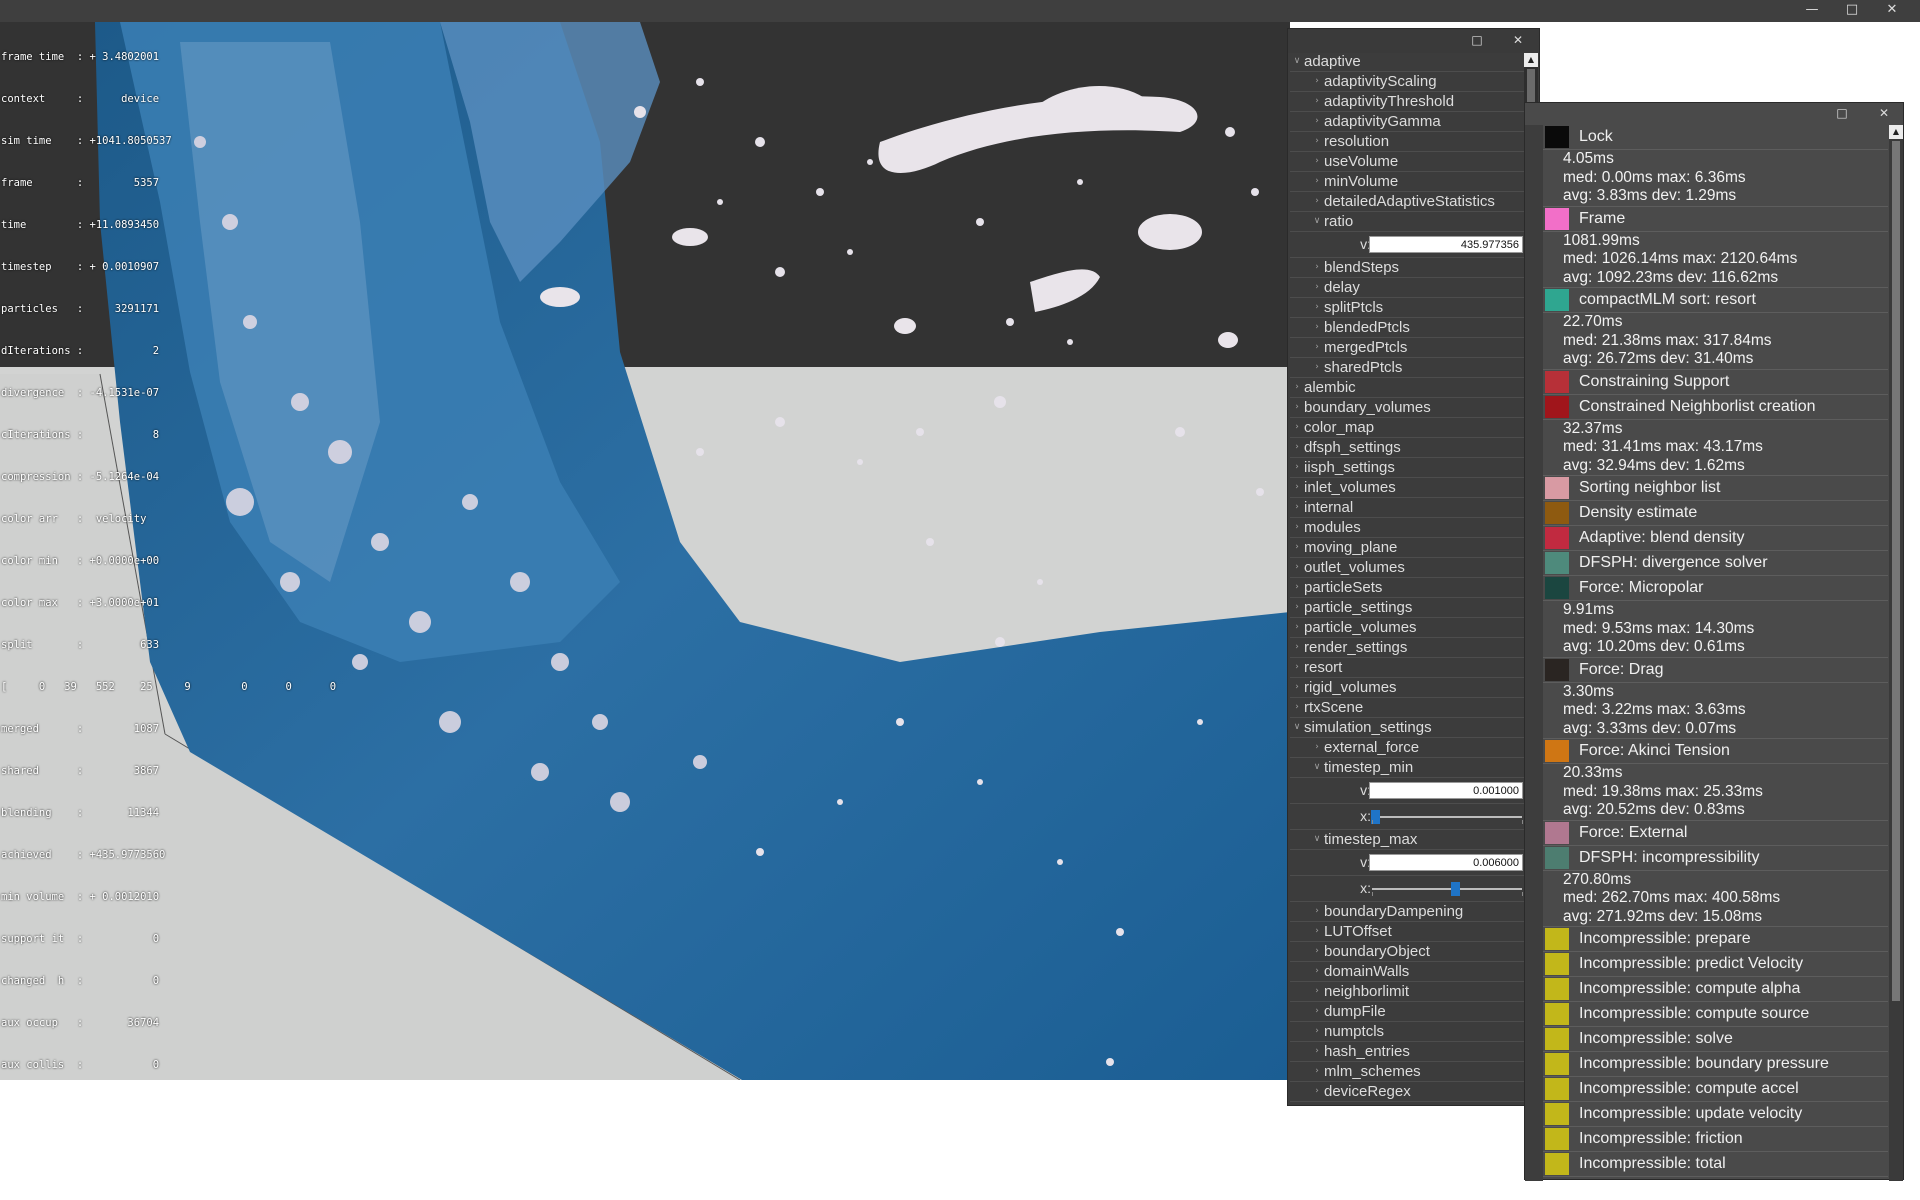 The height and width of the screenshot is (1200, 1920). Describe the element at coordinates (1407, 728) in the screenshot. I see `tree-item: ∨ simulation_settings` at that location.